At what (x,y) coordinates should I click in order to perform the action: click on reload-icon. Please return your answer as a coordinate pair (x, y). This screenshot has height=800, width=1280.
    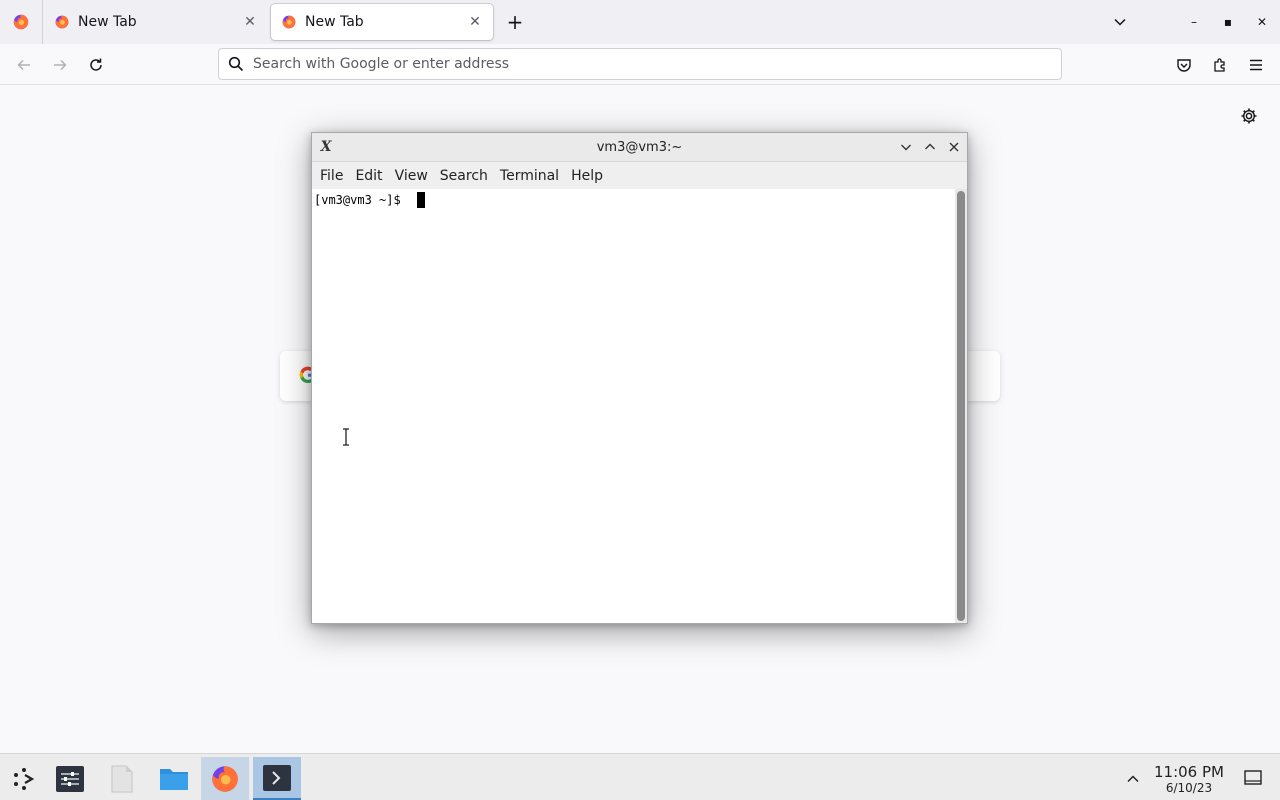
    Looking at the image, I should click on (96, 64).